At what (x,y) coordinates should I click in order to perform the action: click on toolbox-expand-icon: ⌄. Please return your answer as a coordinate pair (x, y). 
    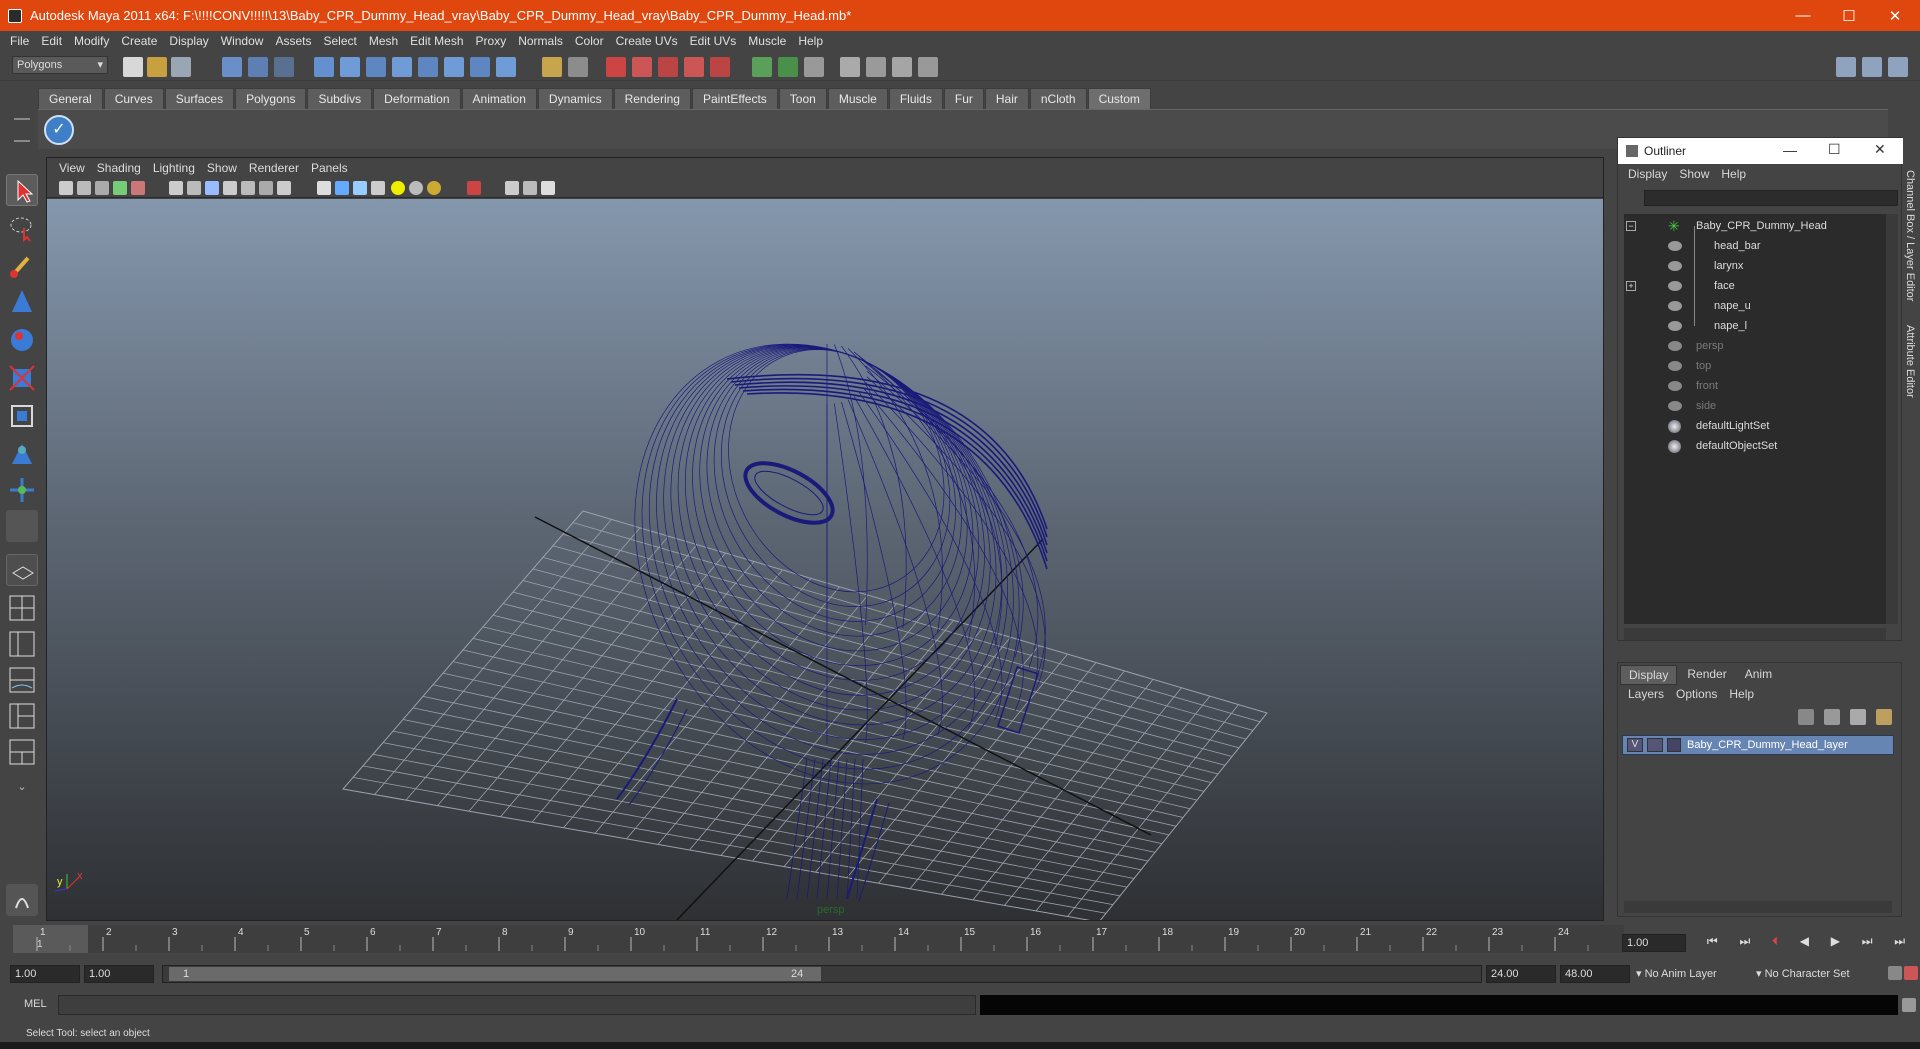
    Looking at the image, I should click on (22, 789).